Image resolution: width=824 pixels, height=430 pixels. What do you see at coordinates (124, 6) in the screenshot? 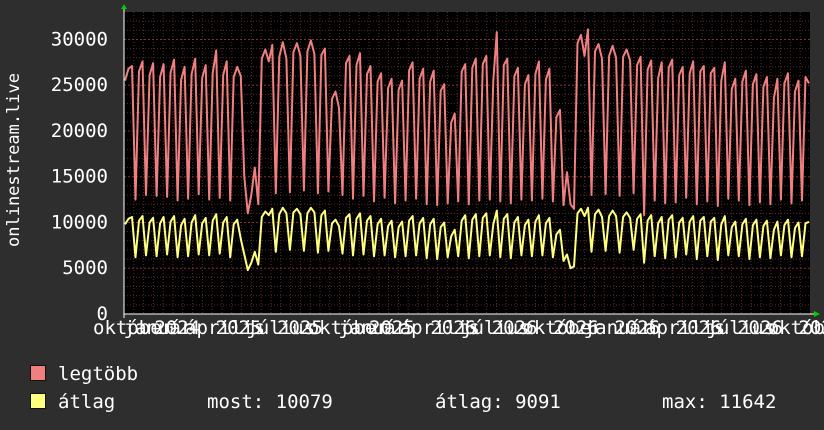
I see `y-axis-arrow` at bounding box center [124, 6].